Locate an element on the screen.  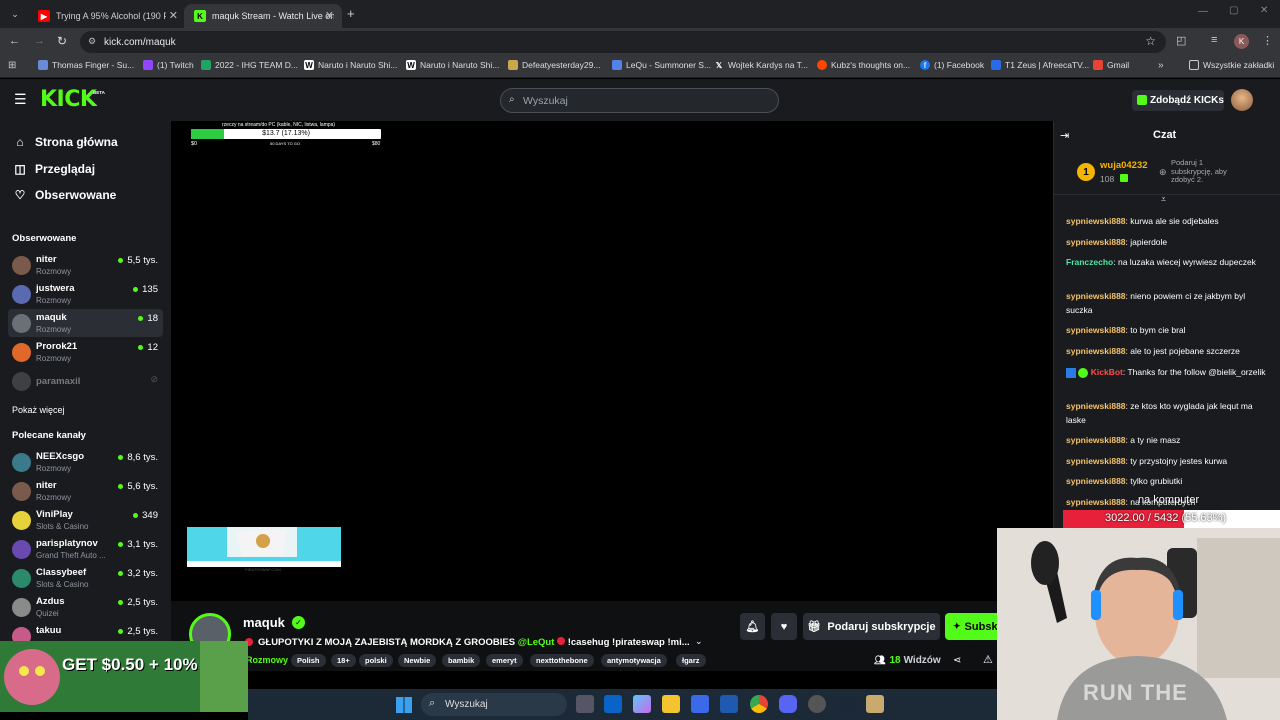
user-avatar is located at coordinates (1242, 100).